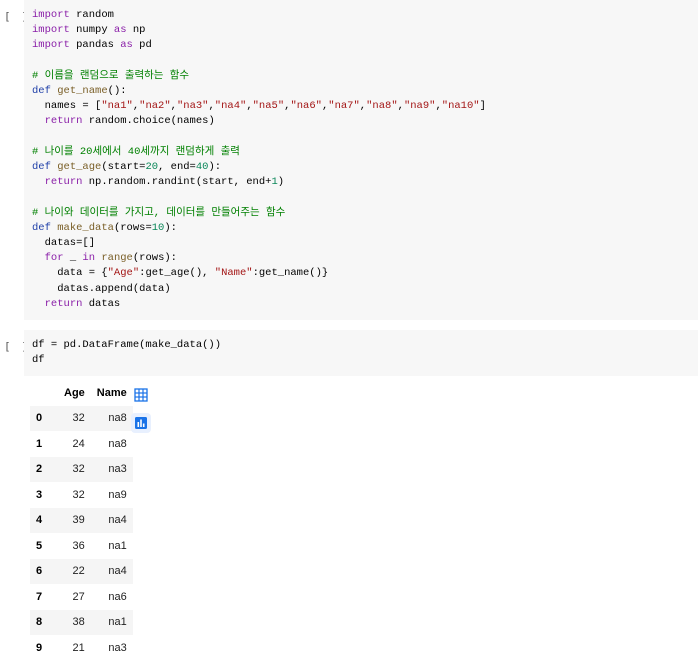  What do you see at coordinates (268, 106) in the screenshot?
I see `code-token: "na5"` at bounding box center [268, 106].